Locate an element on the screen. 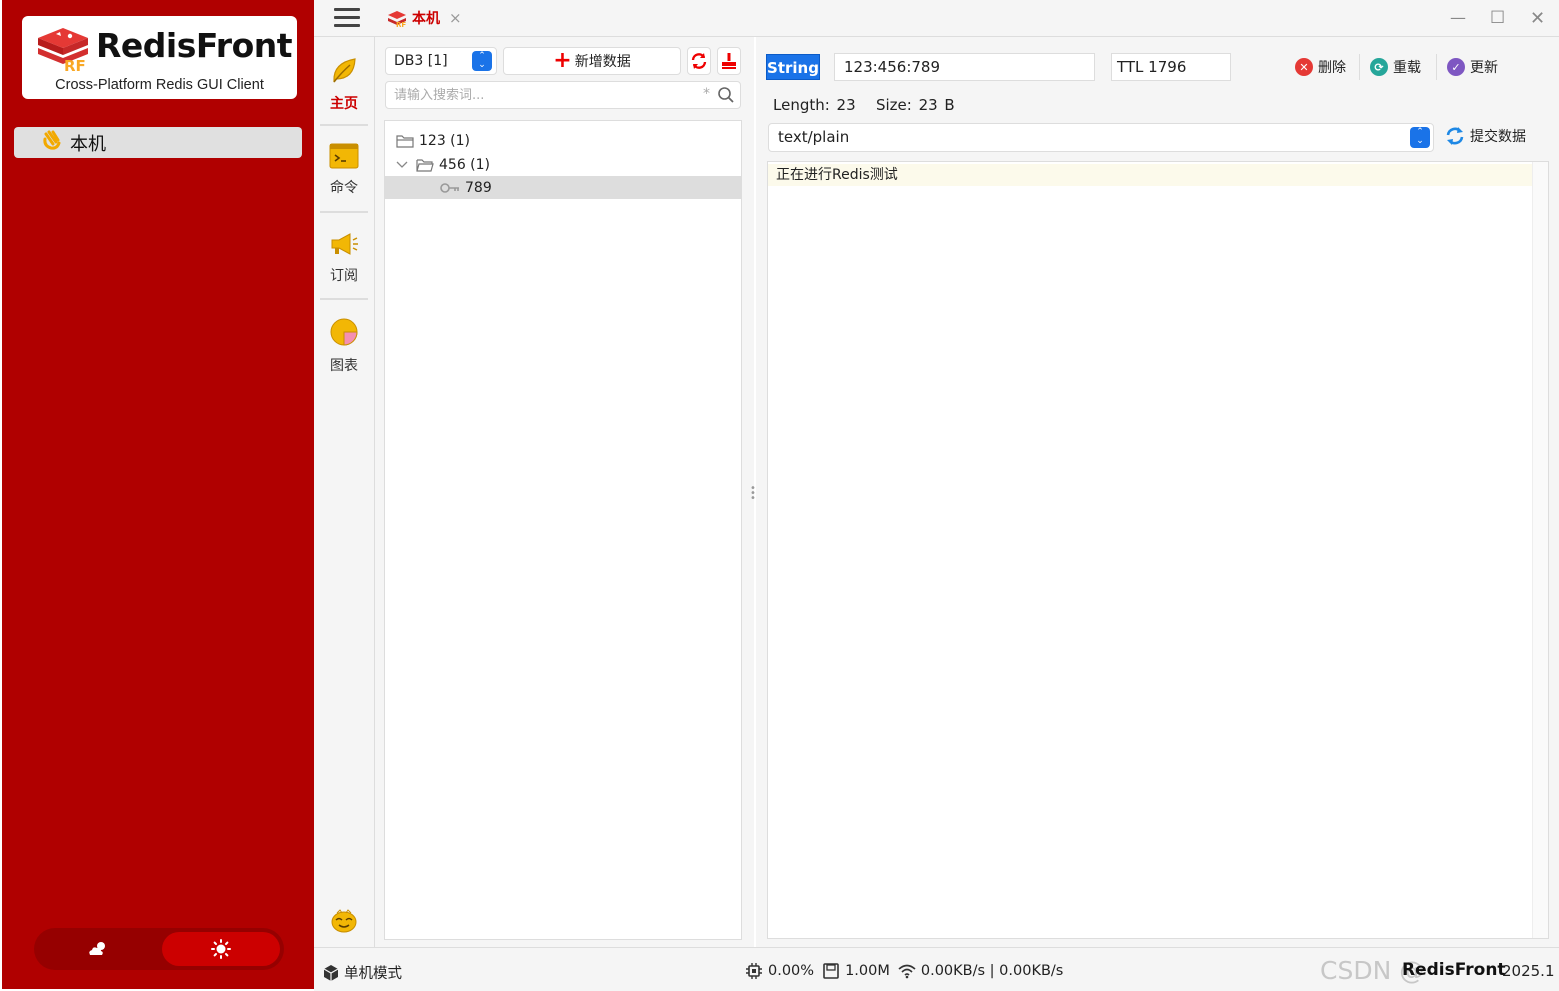 The width and height of the screenshot is (1559, 991). system-stats: 0.00% 1.00M 0.00KB/s | 0.00KB/s is located at coordinates (904, 971).